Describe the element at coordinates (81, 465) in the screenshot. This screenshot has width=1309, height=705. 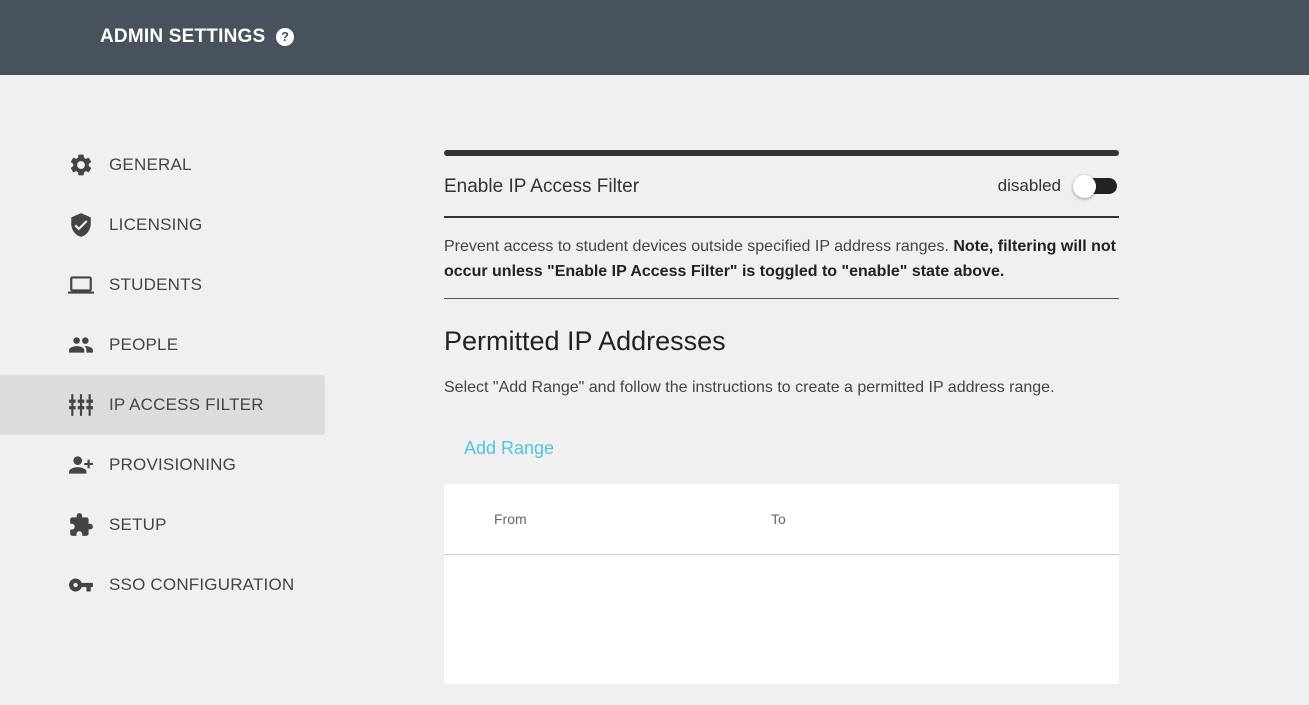
I see `person-add-icon` at that location.